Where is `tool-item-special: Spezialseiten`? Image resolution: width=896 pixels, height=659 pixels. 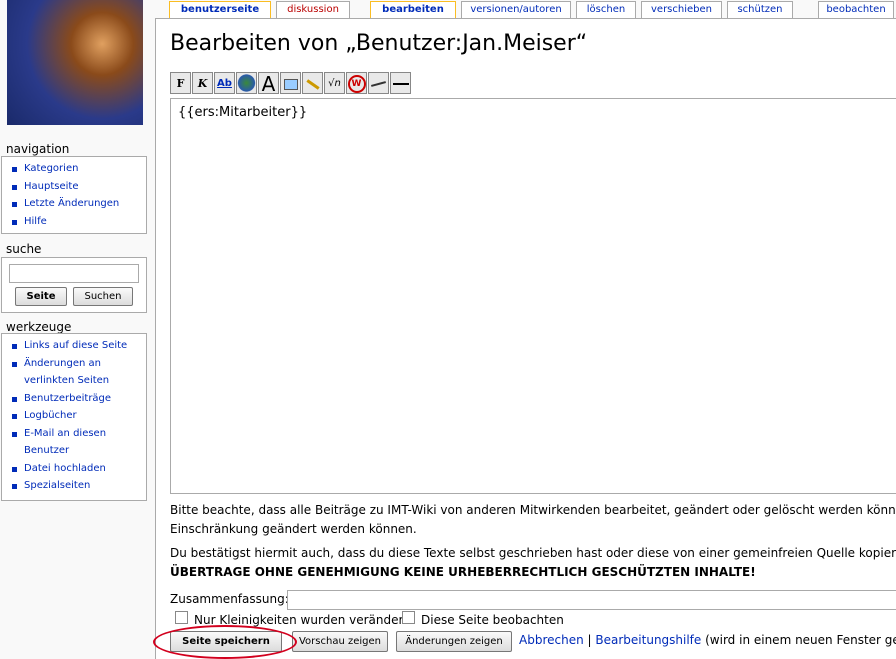
tool-item-special: Spezialseiten is located at coordinates (74, 486).